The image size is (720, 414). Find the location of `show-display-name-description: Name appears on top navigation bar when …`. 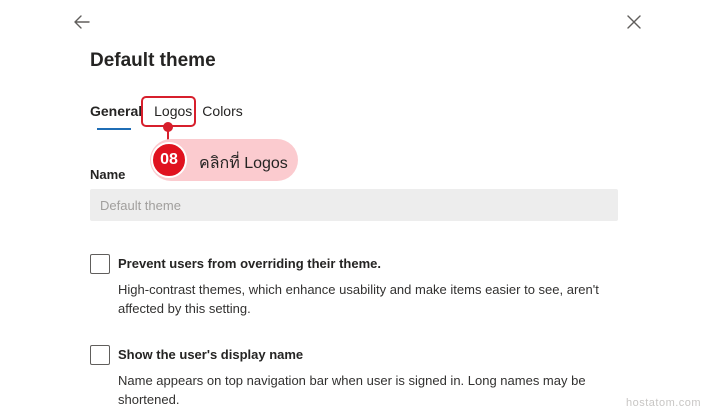

show-display-name-description: Name appears on top navigation bar when … is located at coordinates (352, 390).